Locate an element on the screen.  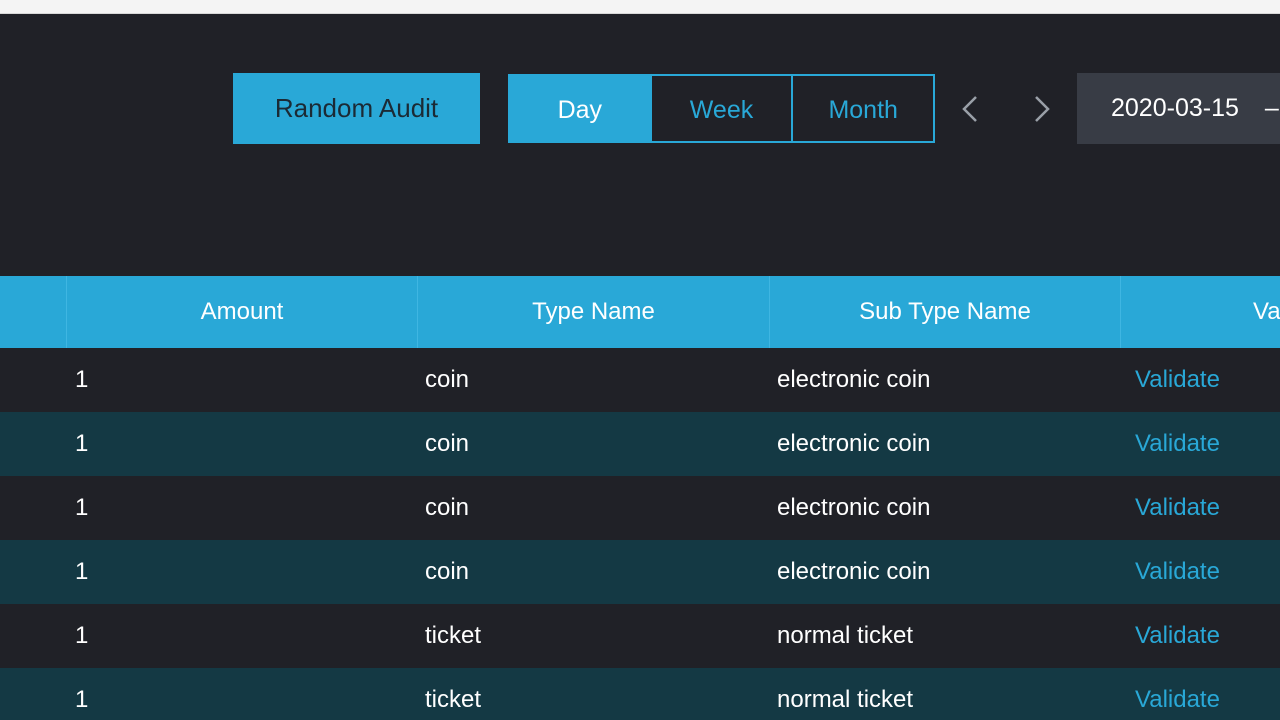
browser-top-edge is located at coordinates (640, 7).